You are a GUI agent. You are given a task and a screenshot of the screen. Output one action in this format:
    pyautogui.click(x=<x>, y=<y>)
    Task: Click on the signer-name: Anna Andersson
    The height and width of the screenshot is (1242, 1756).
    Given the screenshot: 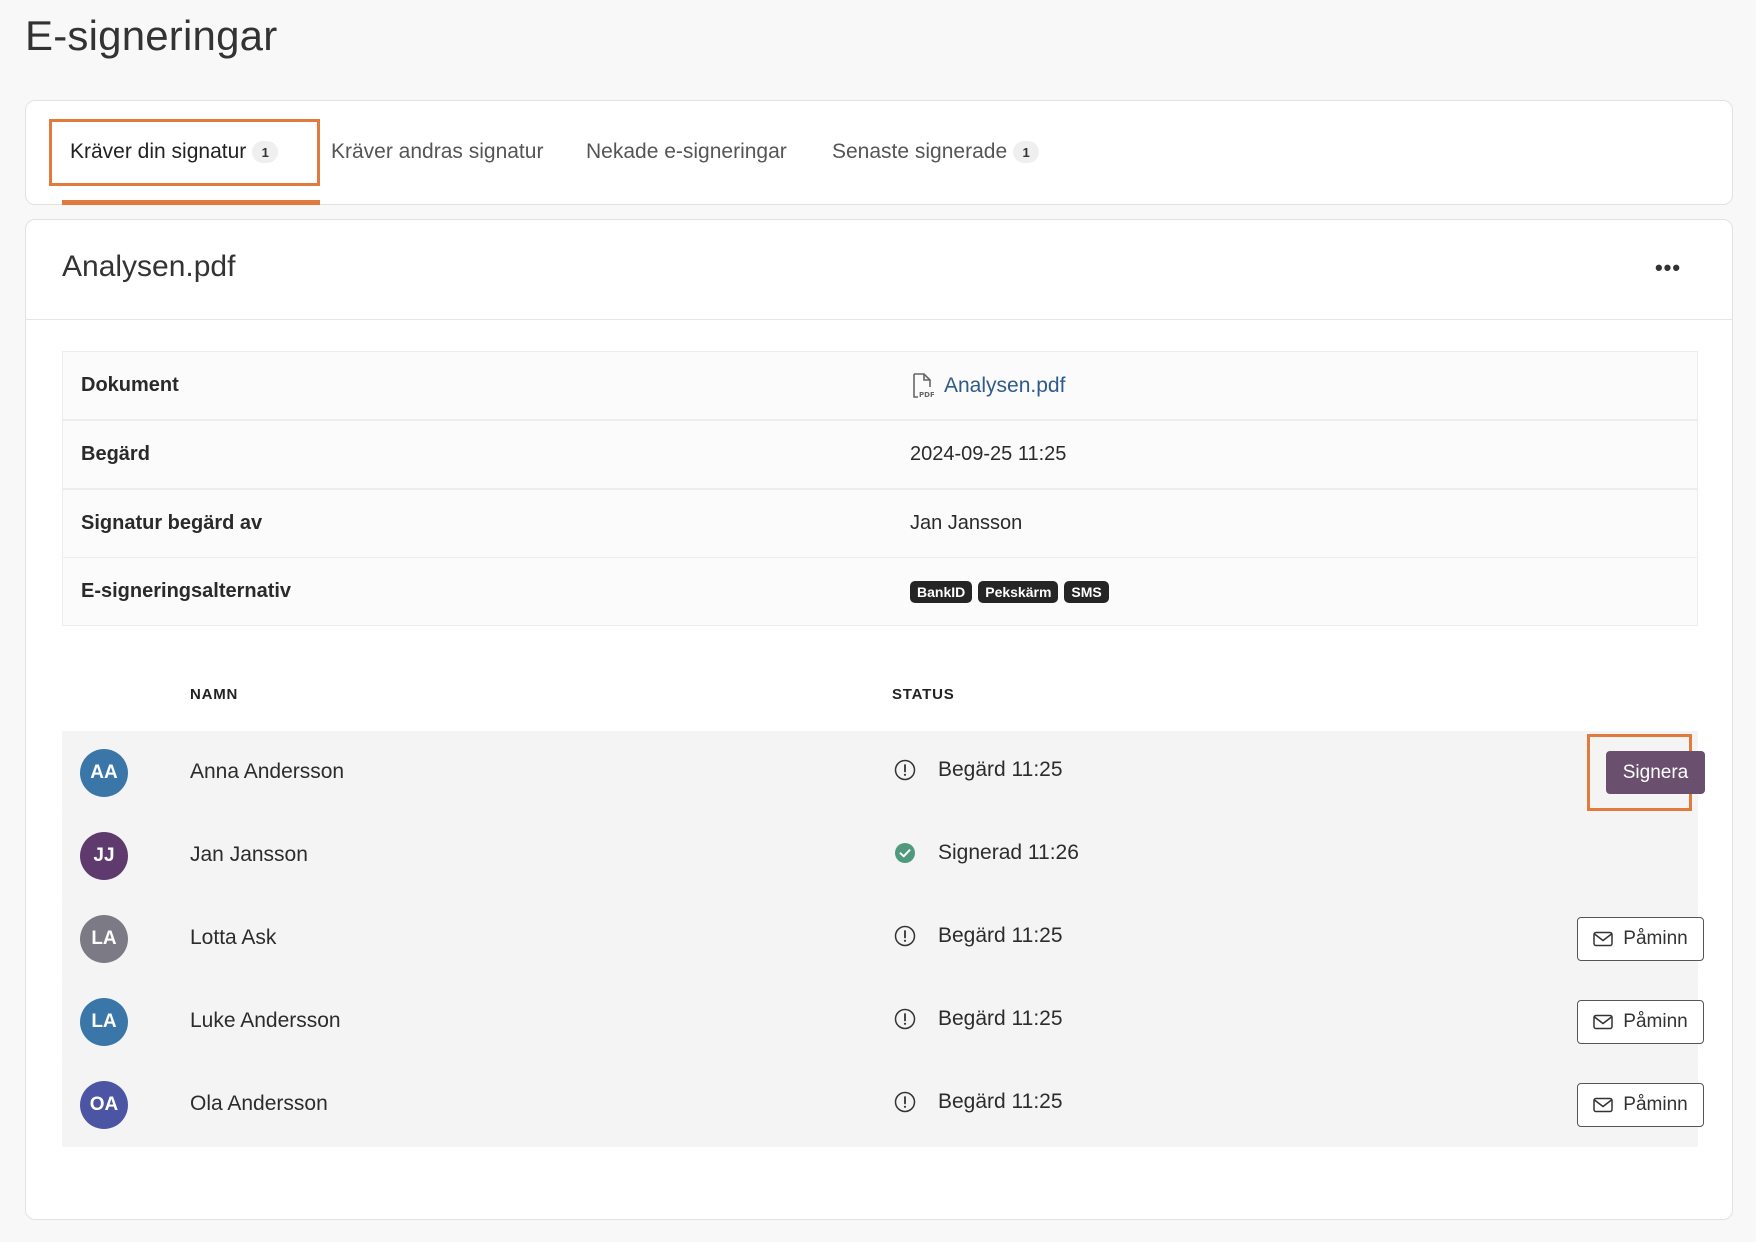 What is the action you would take?
    pyautogui.click(x=267, y=771)
    